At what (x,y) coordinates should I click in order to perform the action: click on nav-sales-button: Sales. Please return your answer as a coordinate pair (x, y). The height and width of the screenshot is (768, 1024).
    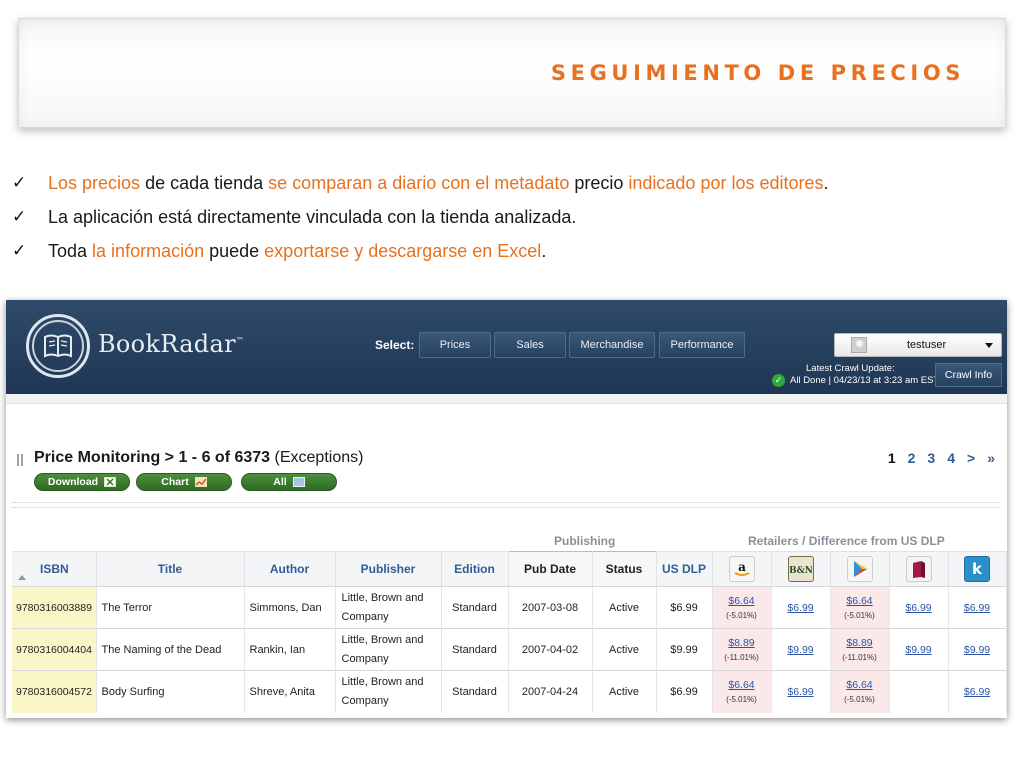
    Looking at the image, I should click on (530, 345).